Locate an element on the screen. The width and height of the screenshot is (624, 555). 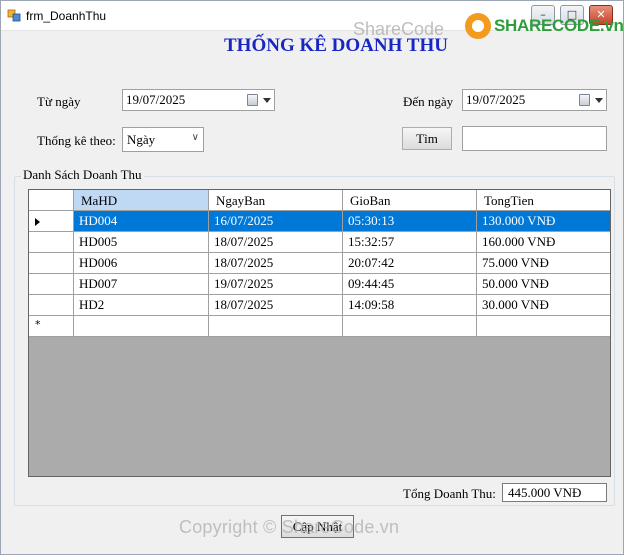
table-row: HD007 19/07/2025 09:44:45 50.000 VNĐ is located at coordinates (319, 284).